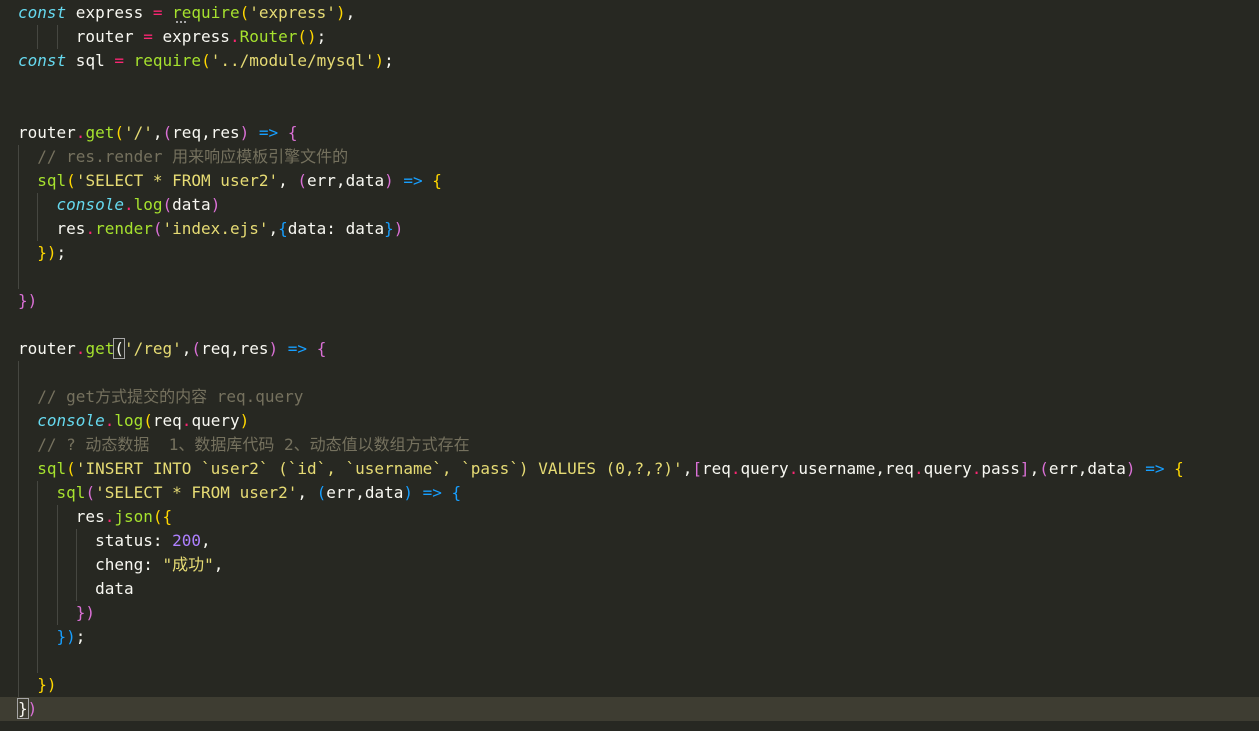 The height and width of the screenshot is (731, 1259). Describe the element at coordinates (629, 565) in the screenshot. I see `code-line: cheng: "成功",` at that location.